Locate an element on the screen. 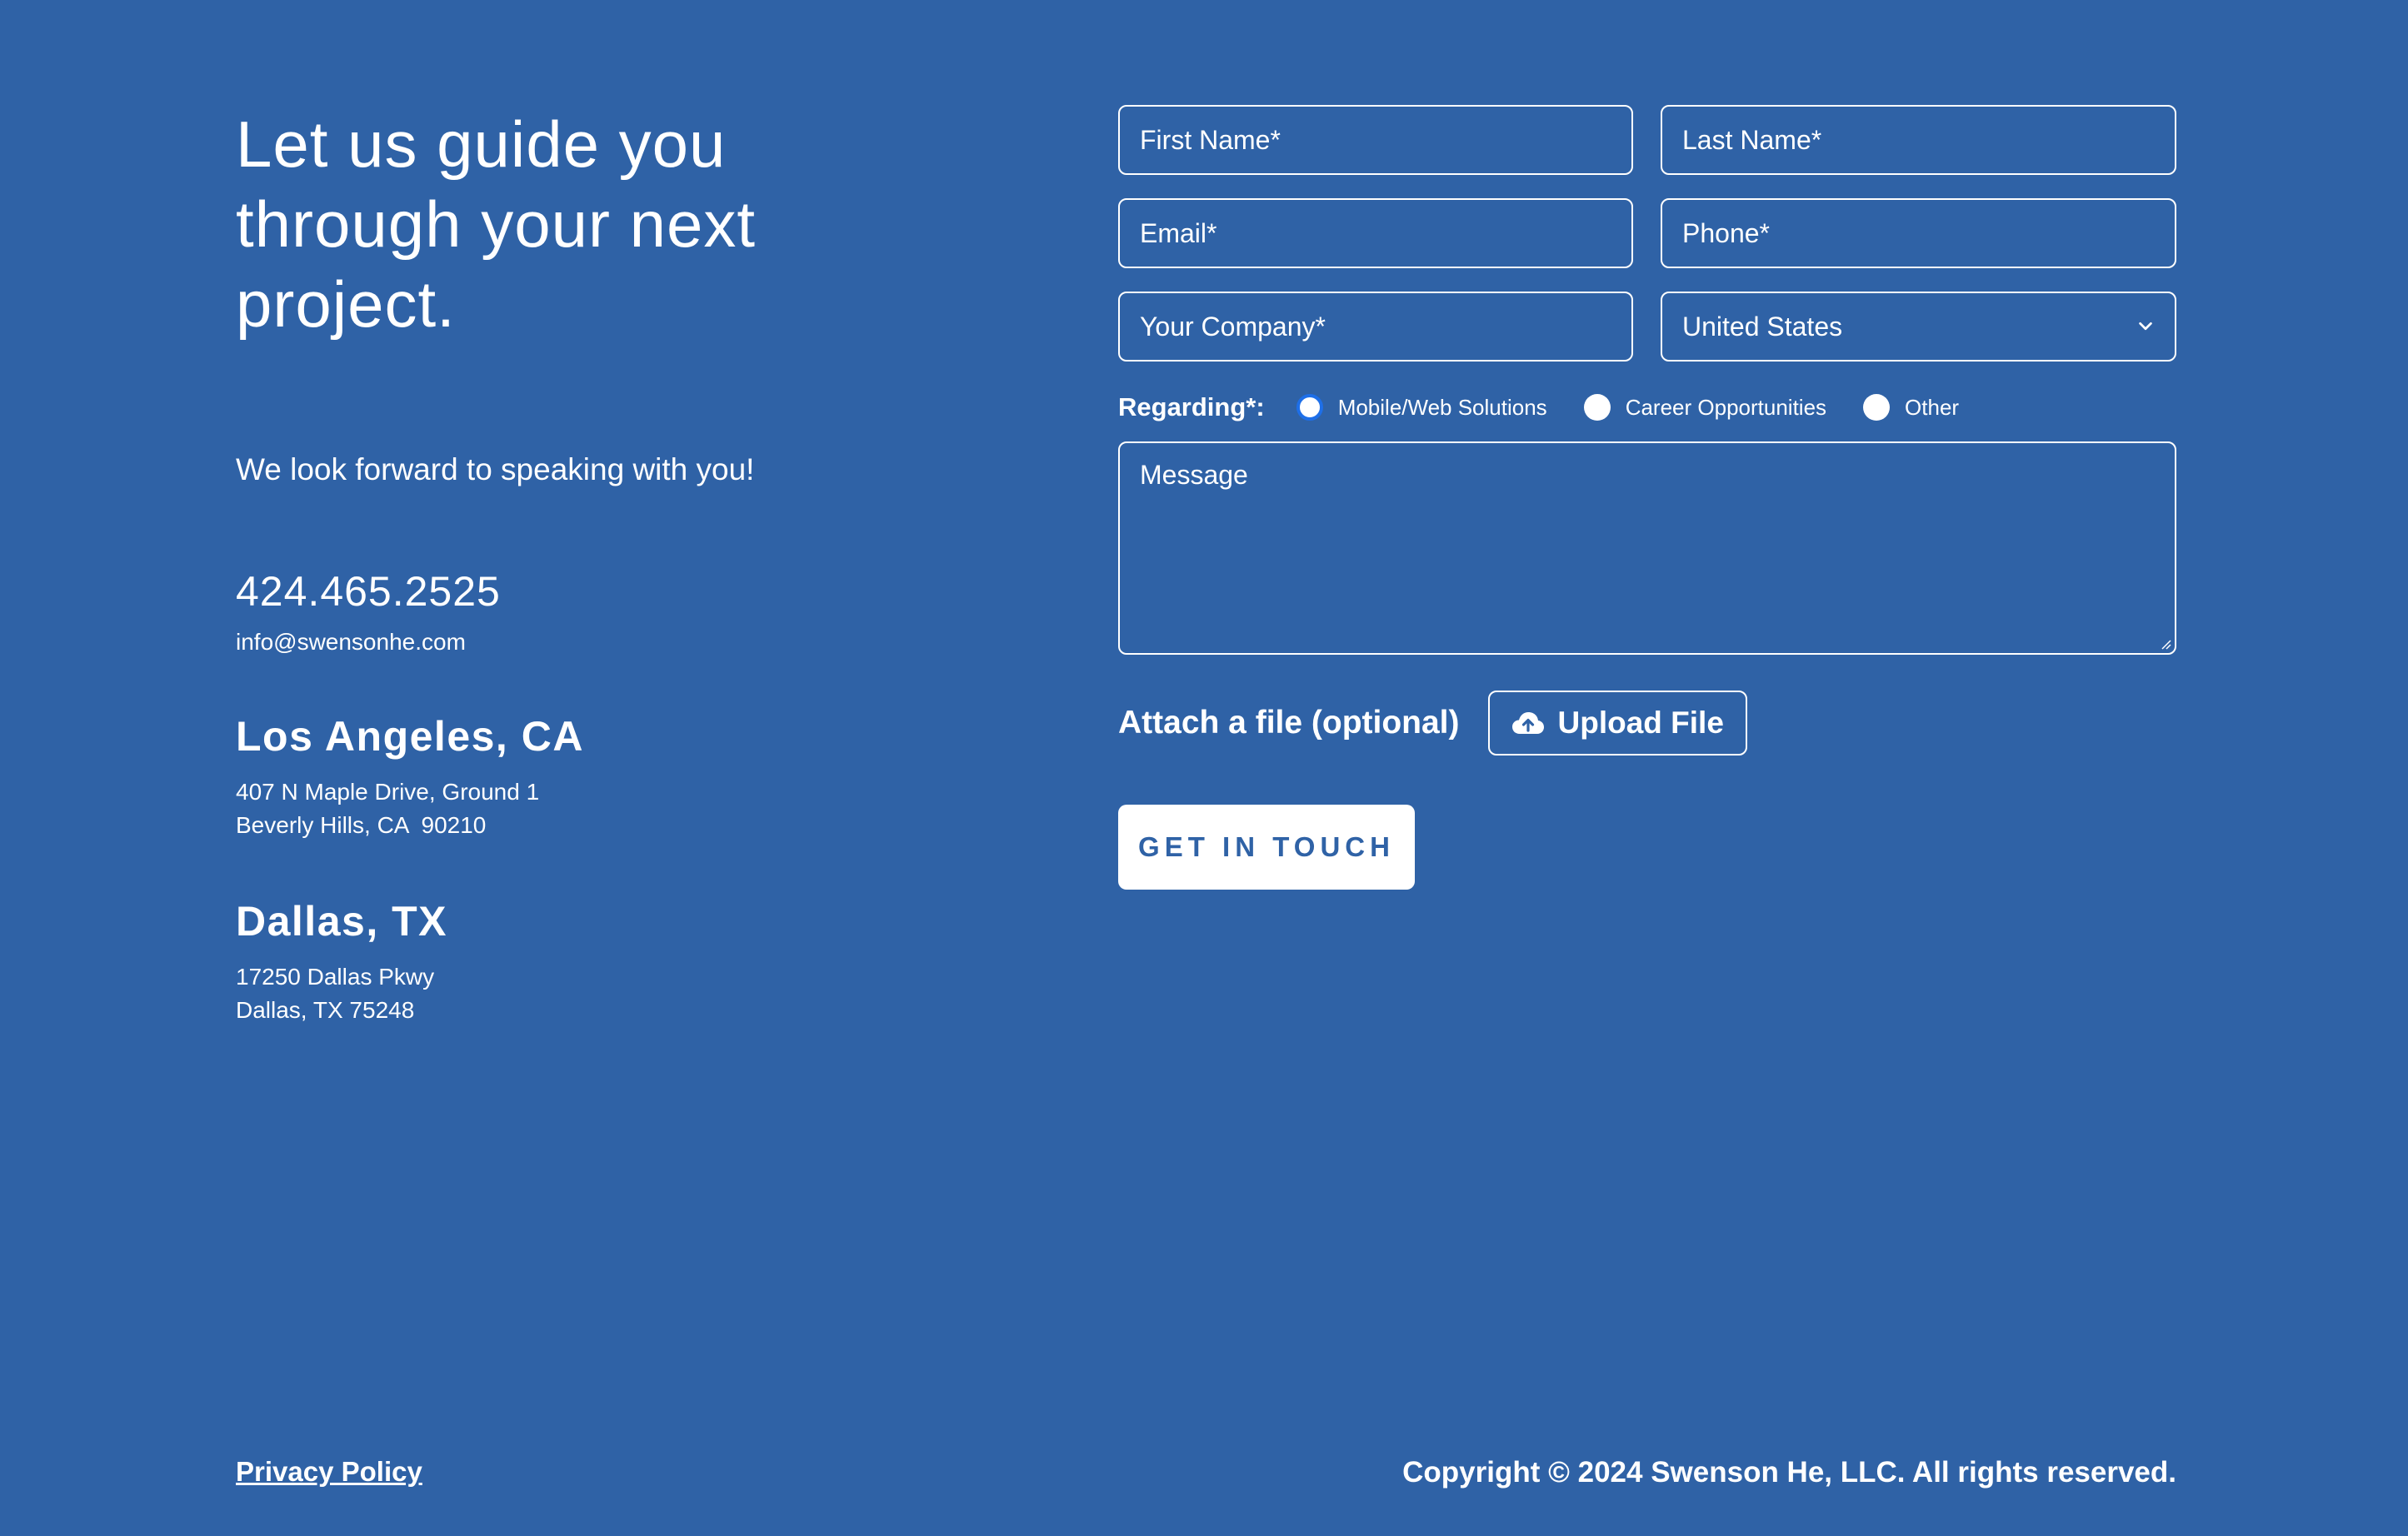 This screenshot has height=1536, width=2408. phone-placeholder: Phone* is located at coordinates (1726, 232).